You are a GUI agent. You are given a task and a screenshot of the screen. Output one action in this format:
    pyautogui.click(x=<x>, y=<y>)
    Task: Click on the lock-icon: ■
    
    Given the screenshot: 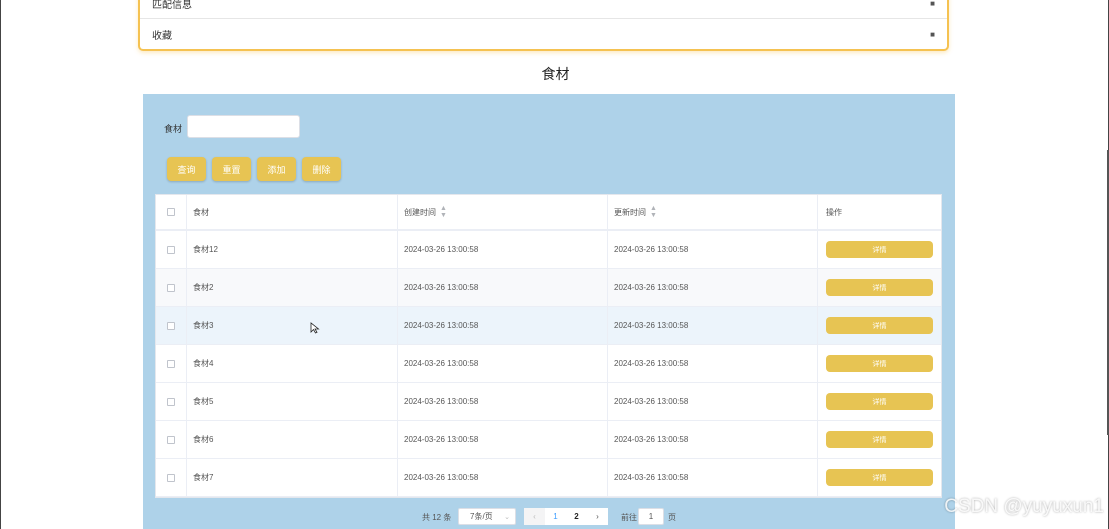 What is the action you would take?
    pyautogui.click(x=932, y=34)
    